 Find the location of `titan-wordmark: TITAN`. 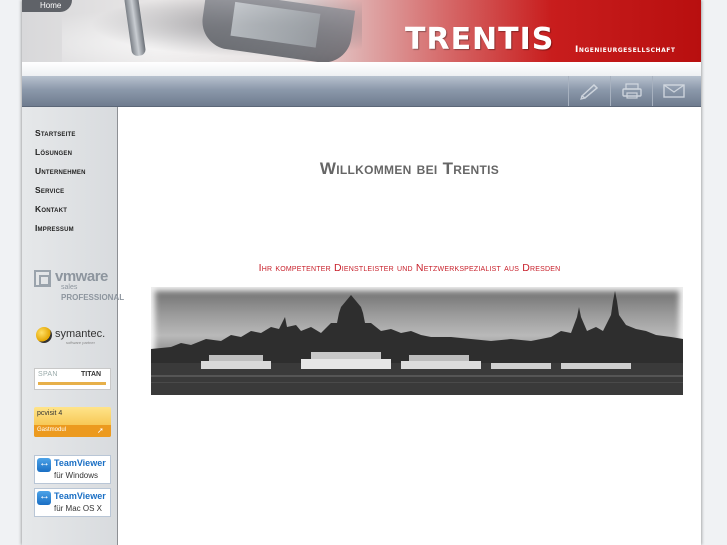

titan-wordmark: TITAN is located at coordinates (91, 374).